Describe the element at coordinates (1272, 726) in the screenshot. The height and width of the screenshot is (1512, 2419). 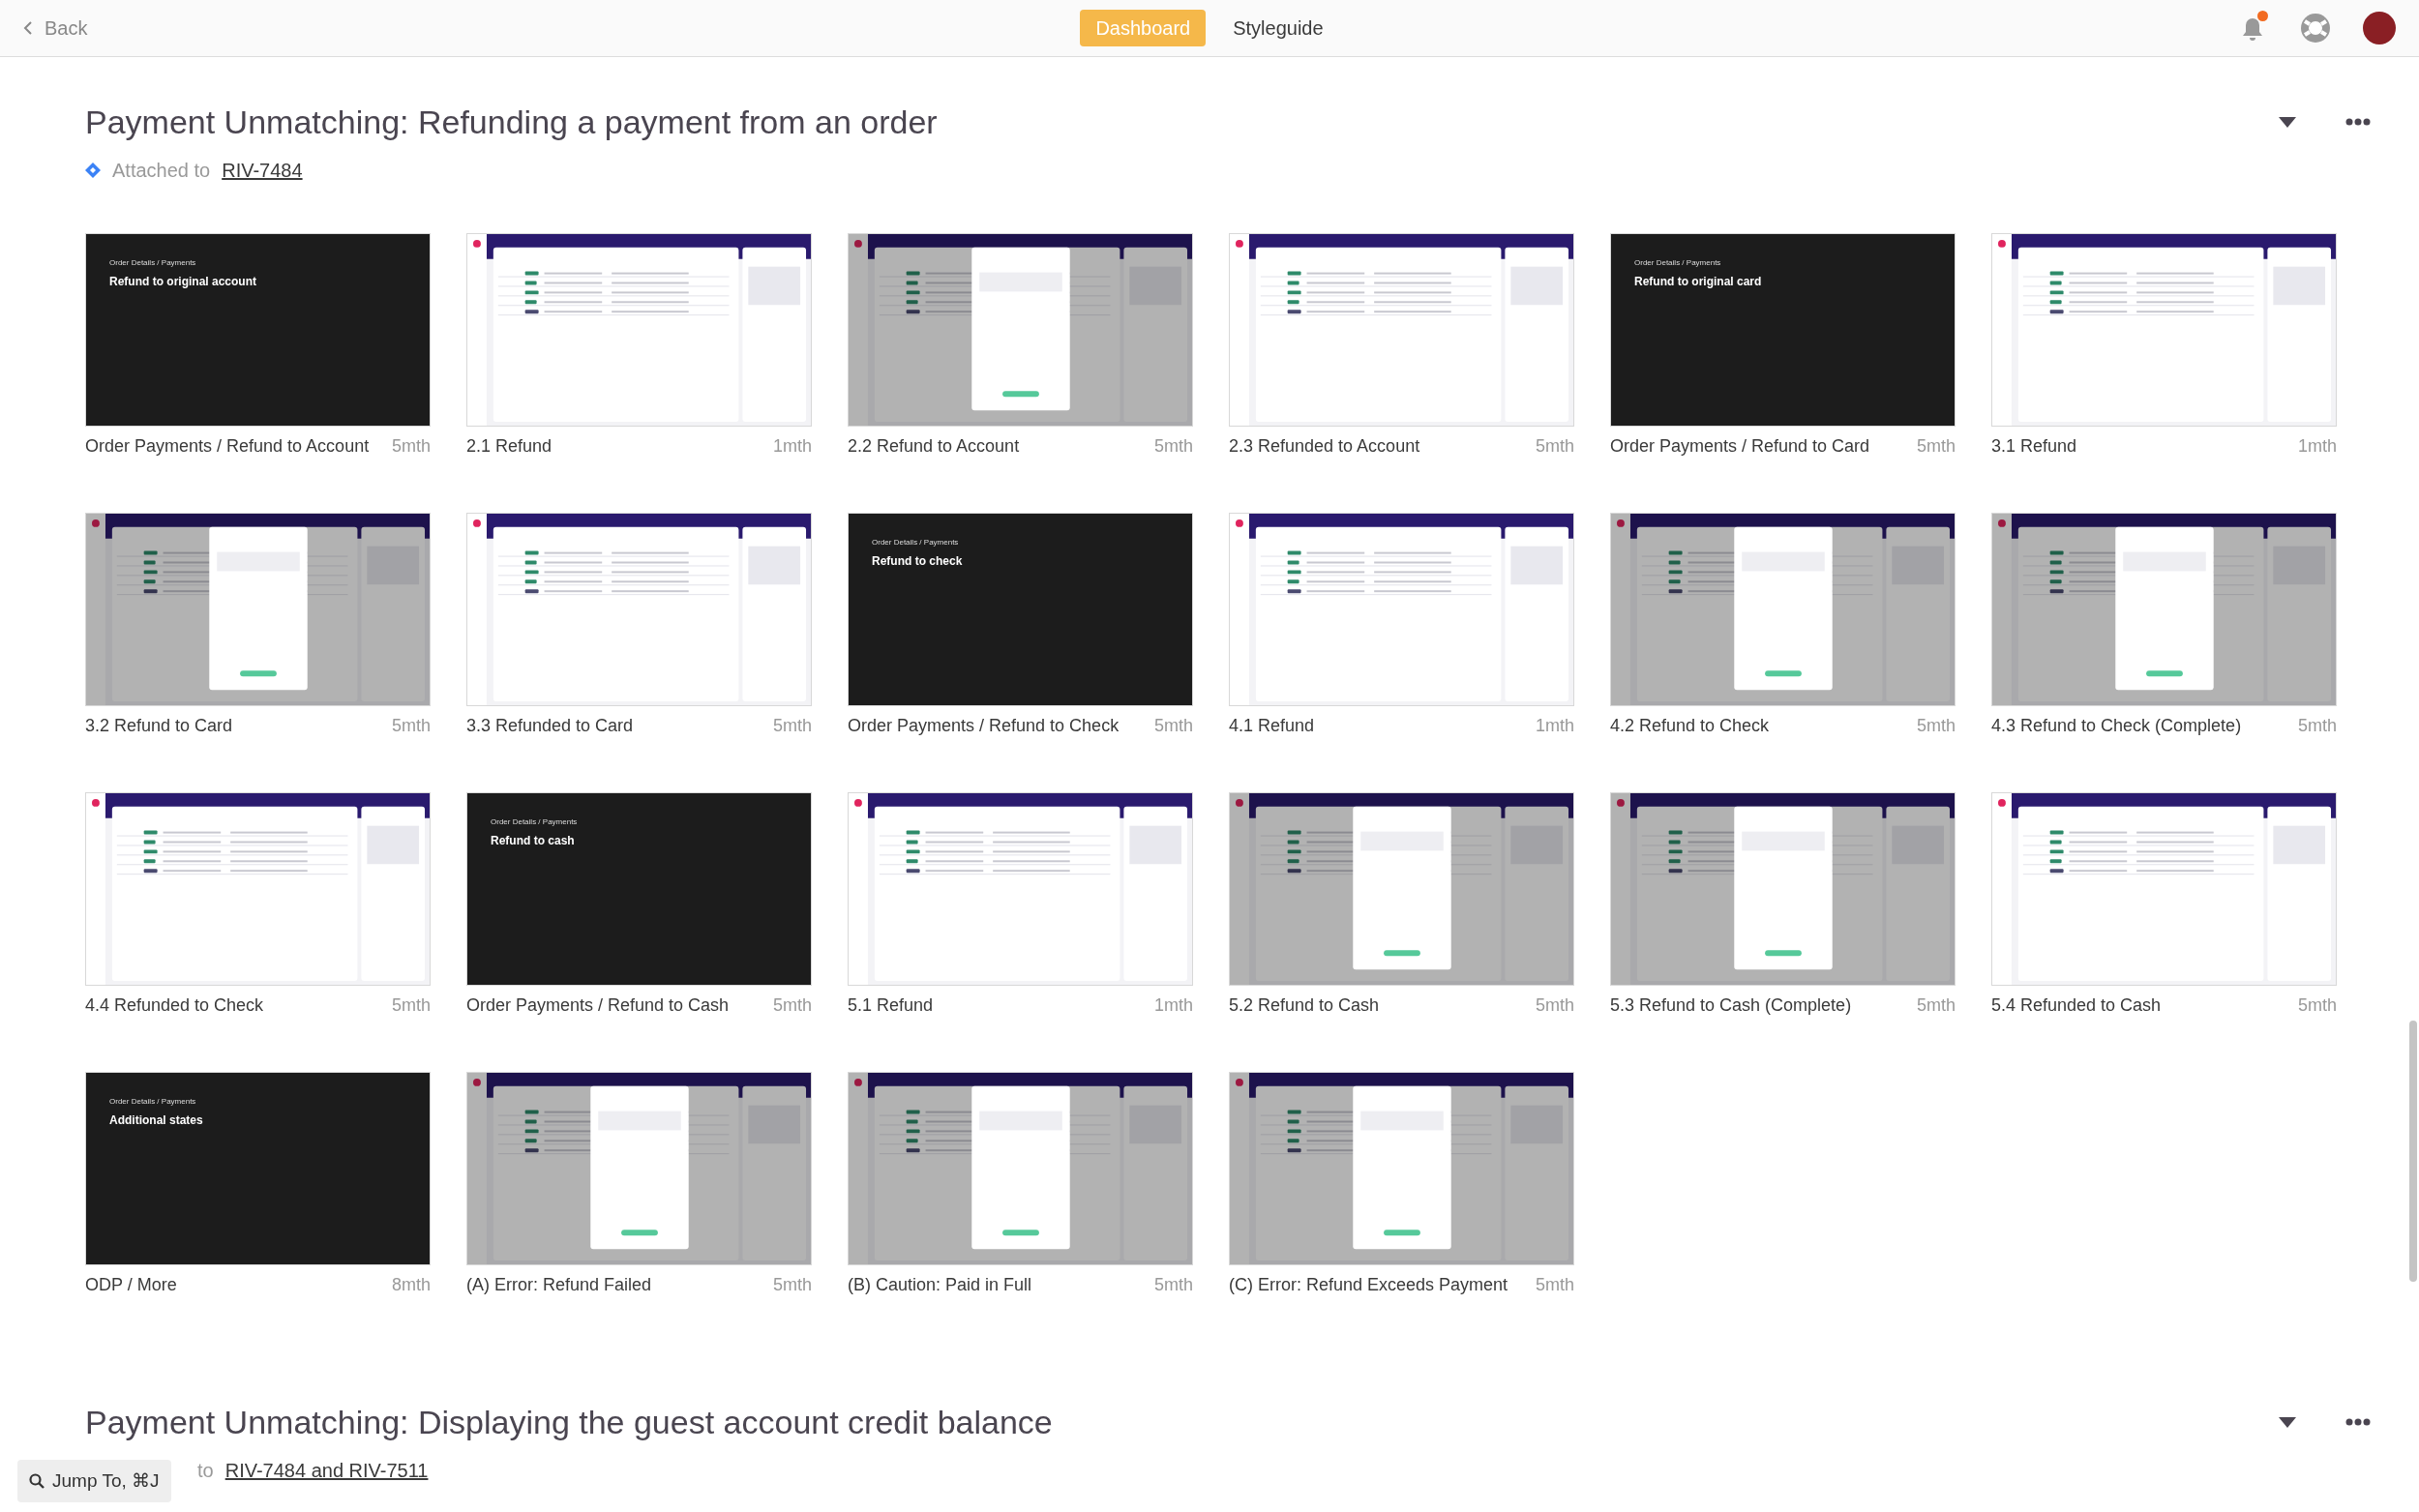
I see `screen-name: 4.1 Refund` at that location.